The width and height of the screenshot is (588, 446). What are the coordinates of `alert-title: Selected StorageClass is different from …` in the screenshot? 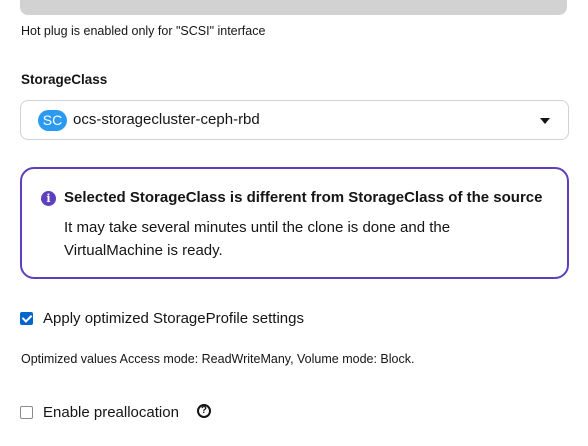 It's located at (303, 197).